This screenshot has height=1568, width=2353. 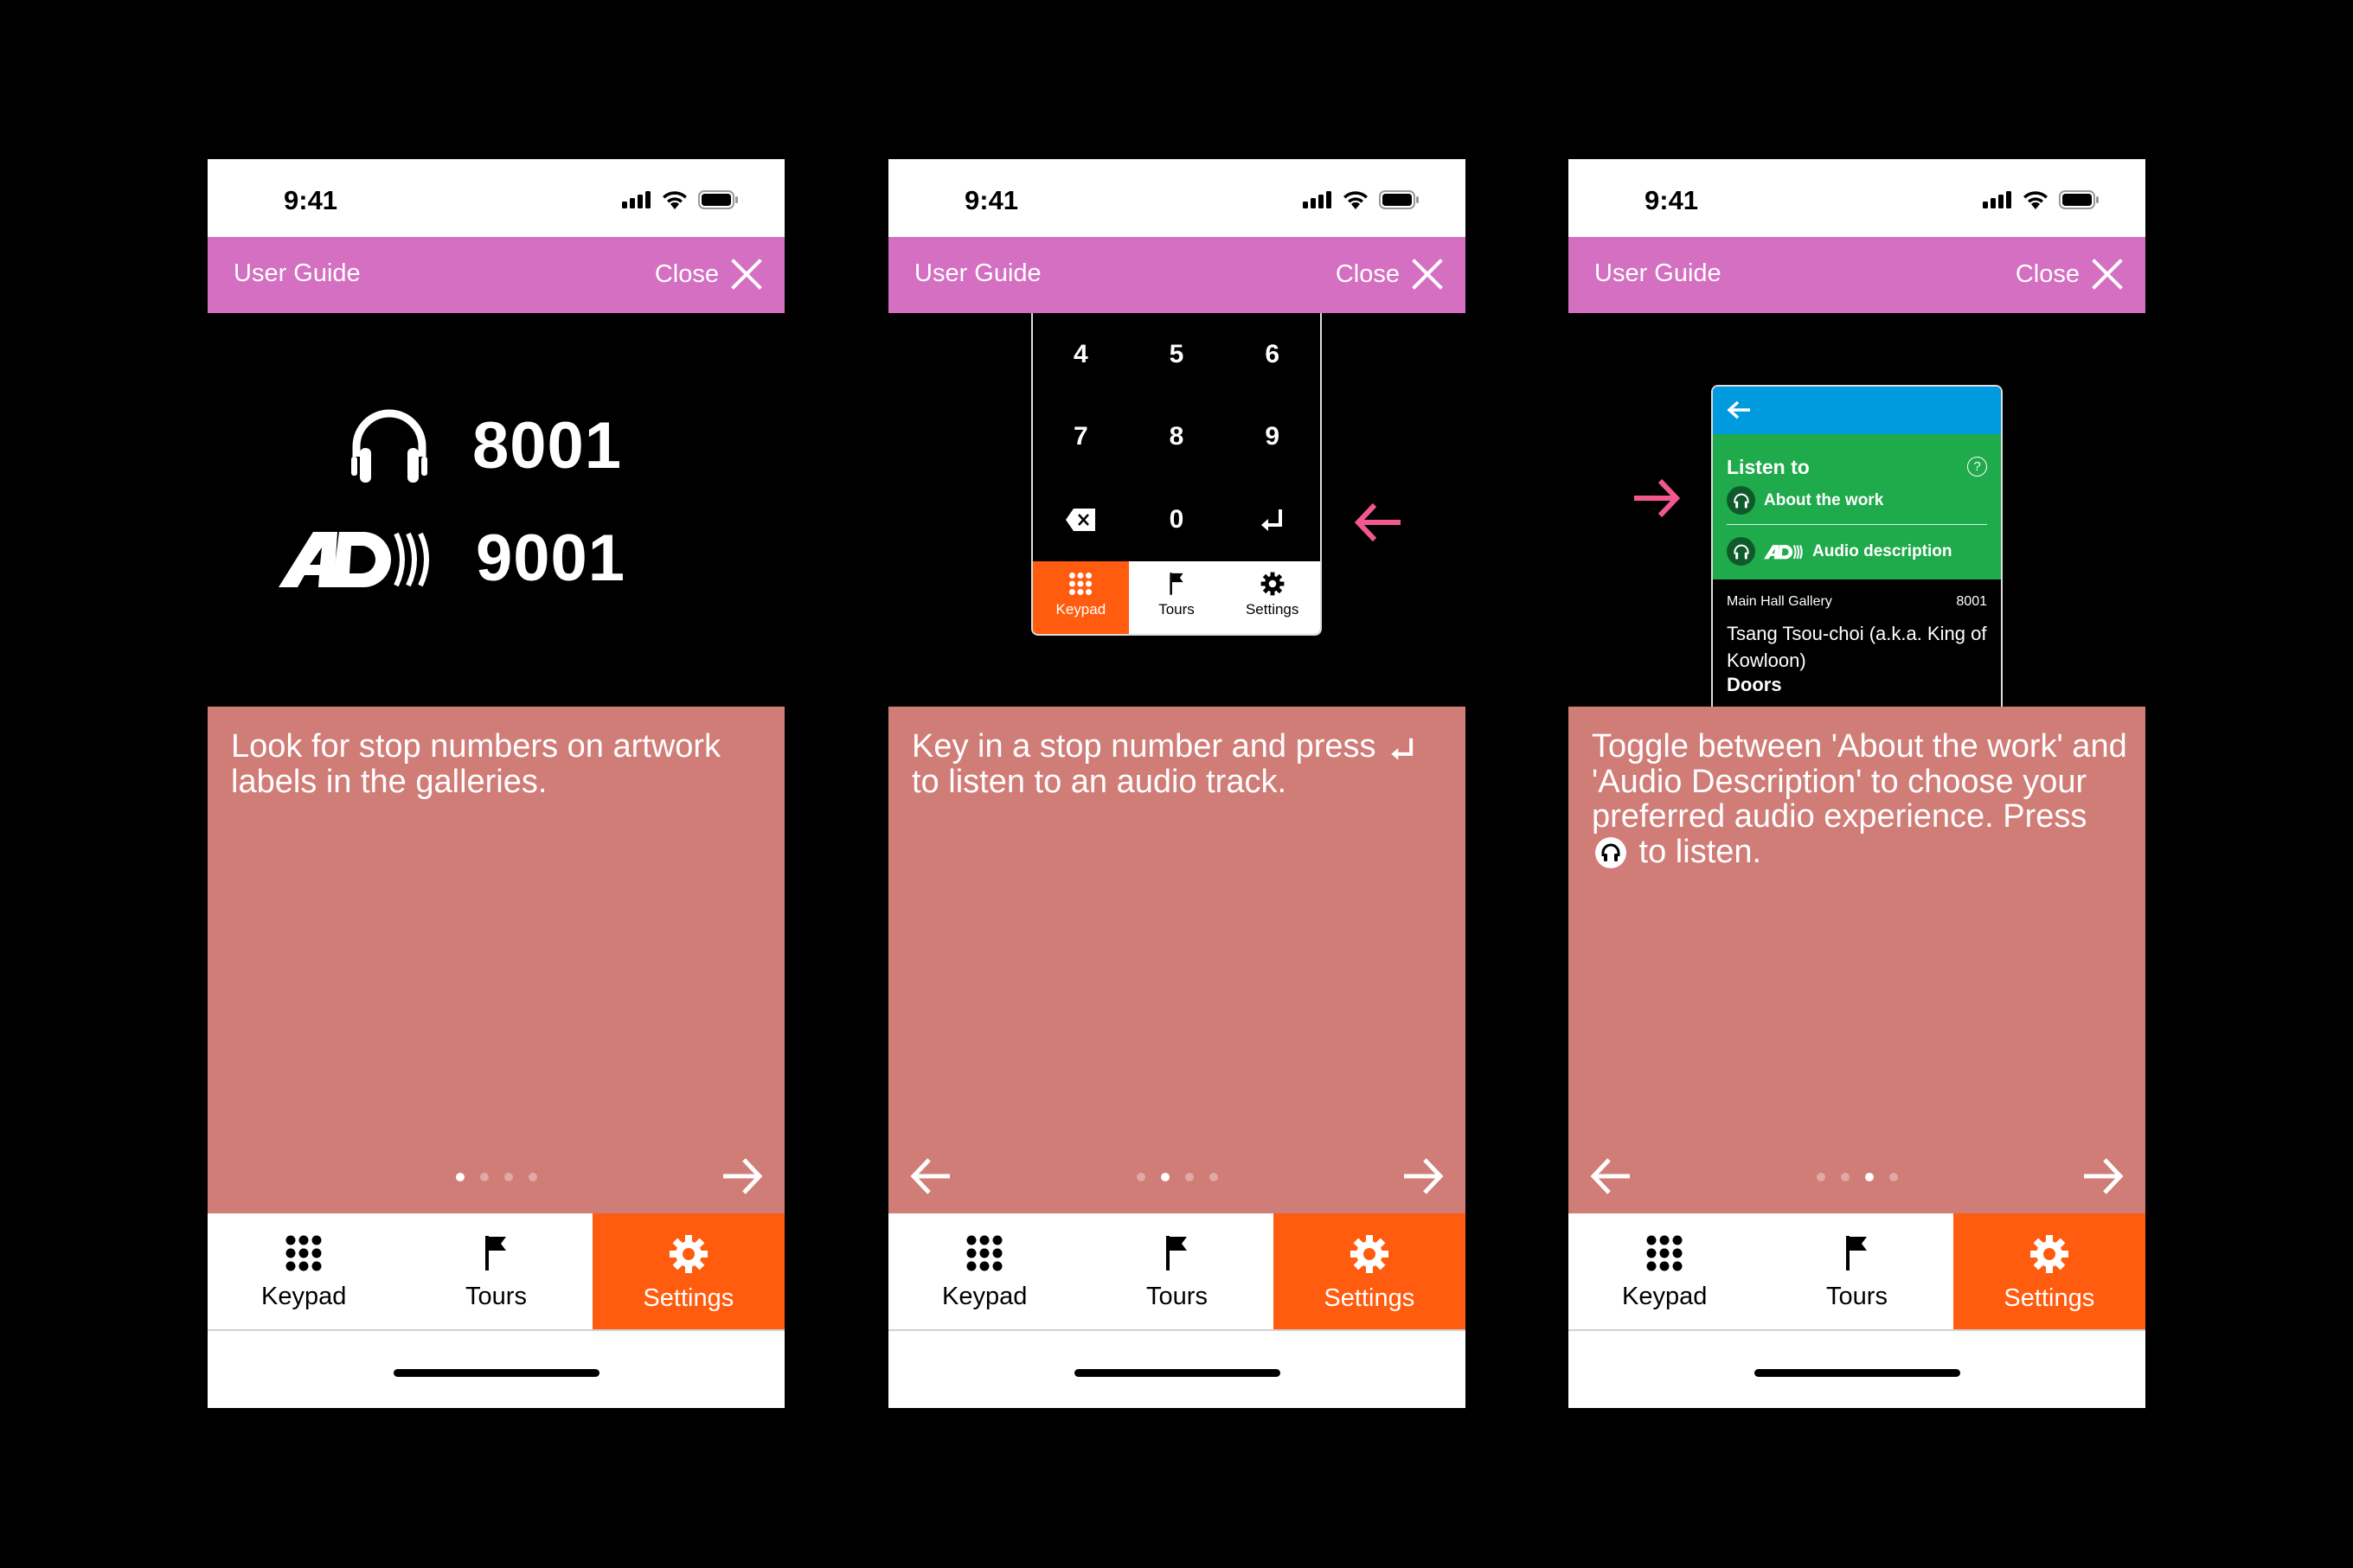 I want to click on enter-icon, so click(x=1402, y=749).